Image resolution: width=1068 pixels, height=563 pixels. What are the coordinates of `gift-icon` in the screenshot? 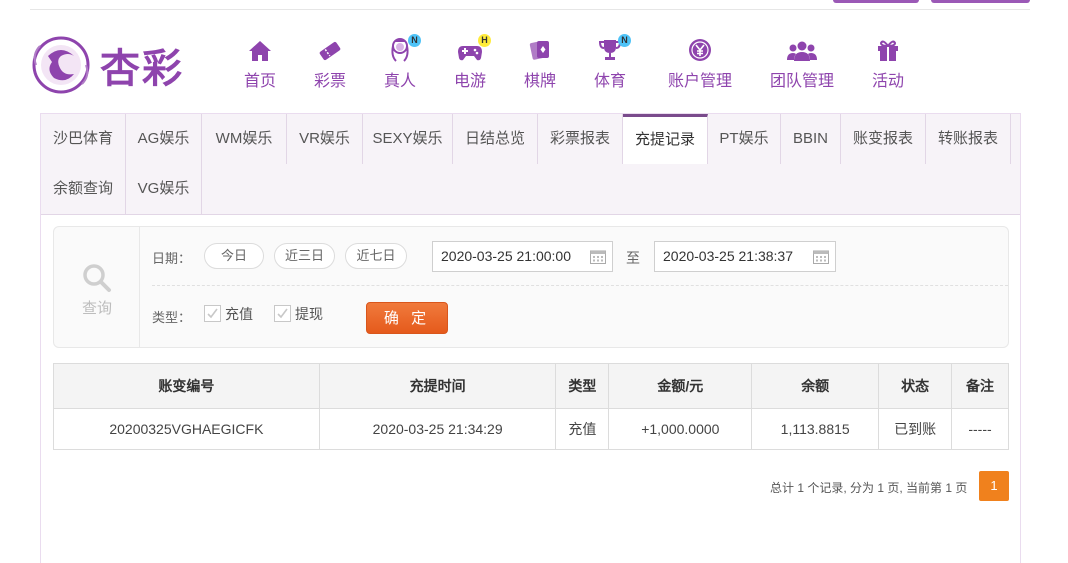 It's located at (888, 50).